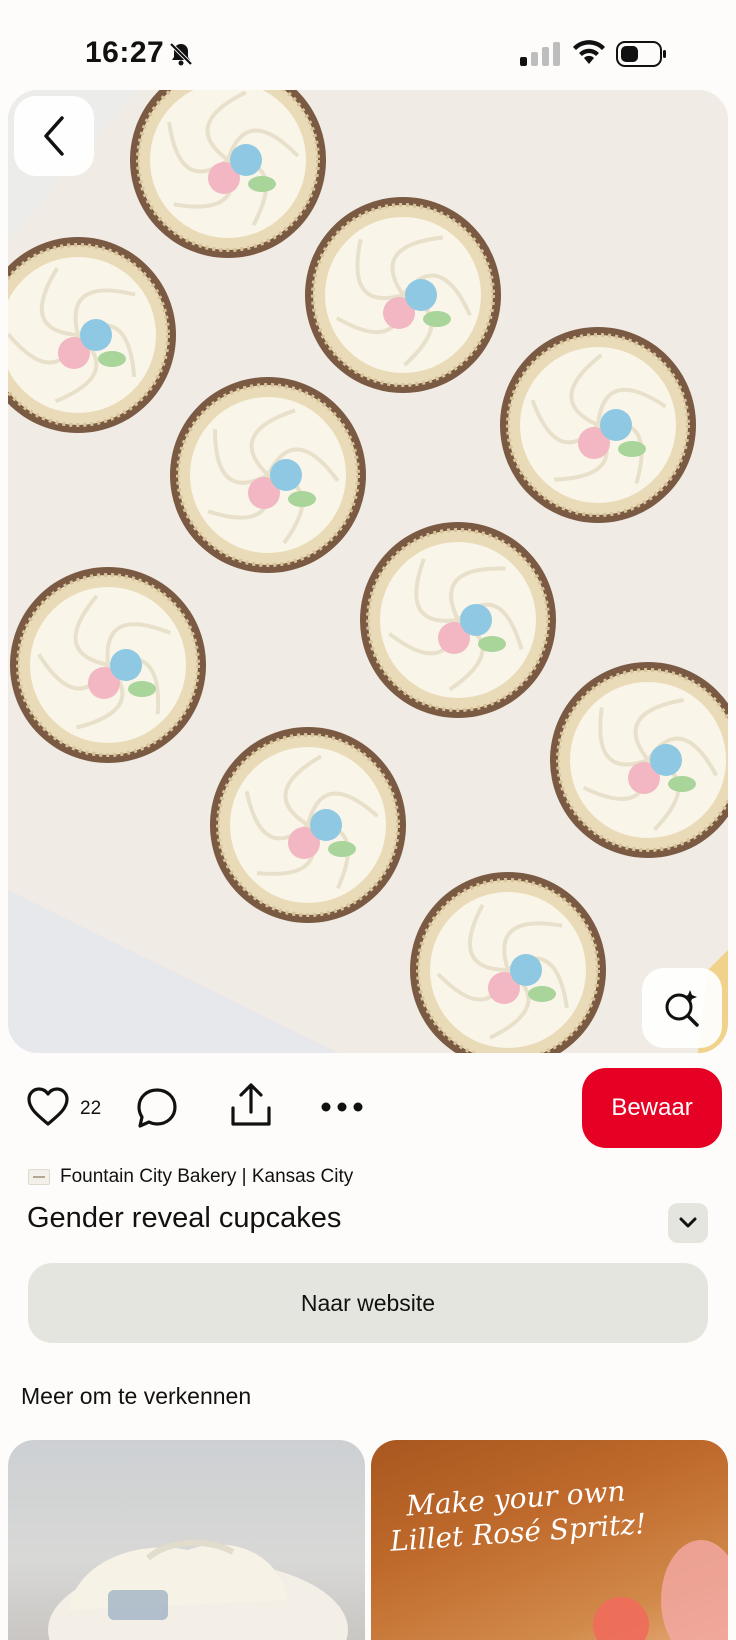  What do you see at coordinates (136, 1396) in the screenshot?
I see `more-to-explore-heading: Meer om te verkennen` at bounding box center [136, 1396].